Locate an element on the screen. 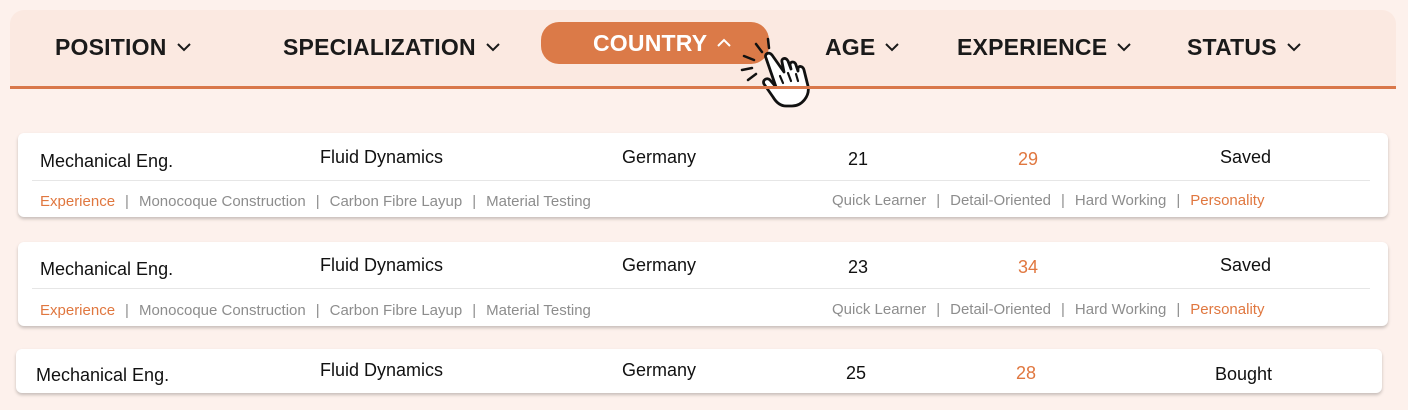 The image size is (1408, 410). filter-experience: EXPERIENCE is located at coordinates (1045, 47).